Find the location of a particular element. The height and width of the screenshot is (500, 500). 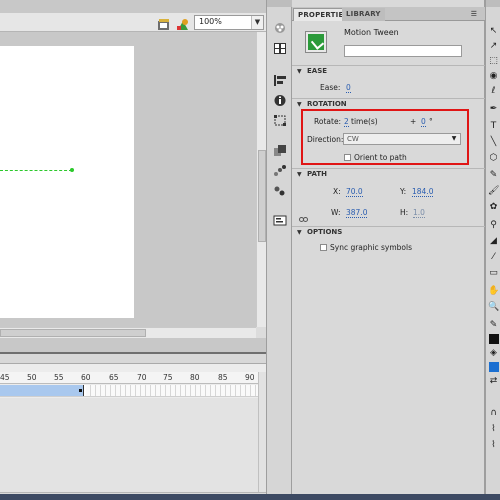

straighten-option-icon: ⌇ is located at coordinates (493, 445).